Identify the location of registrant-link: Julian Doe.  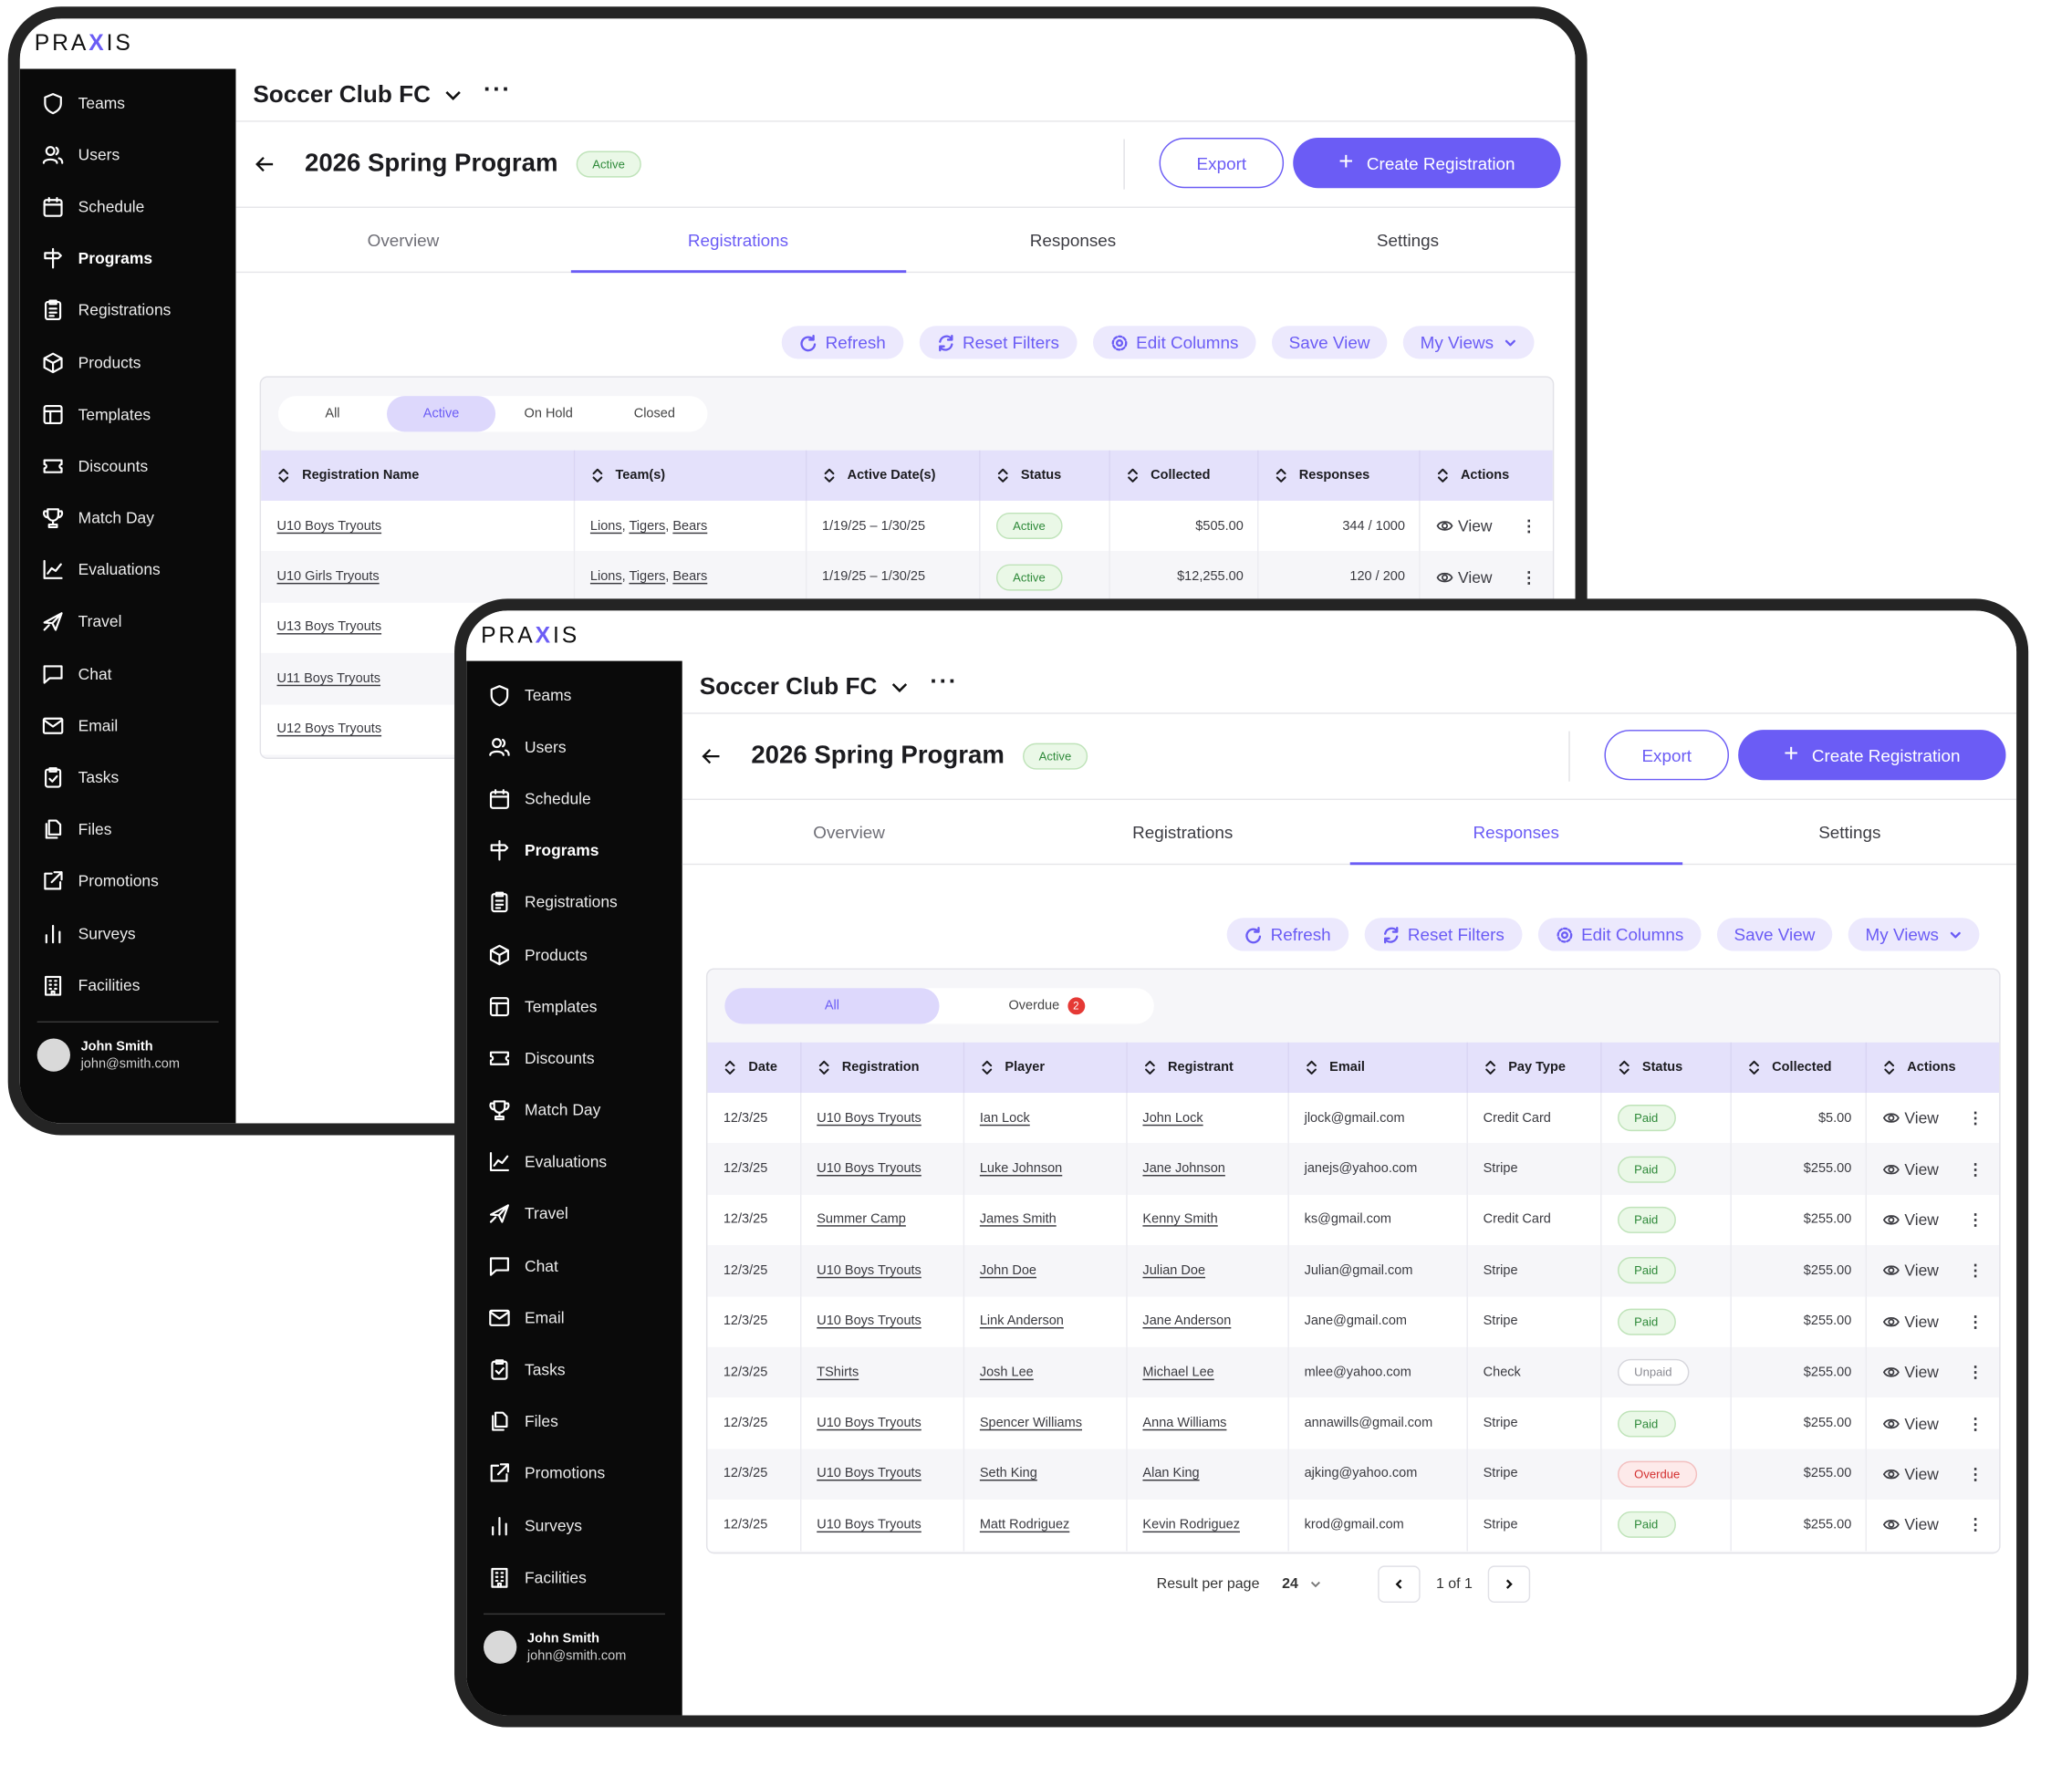
(1207, 1270).